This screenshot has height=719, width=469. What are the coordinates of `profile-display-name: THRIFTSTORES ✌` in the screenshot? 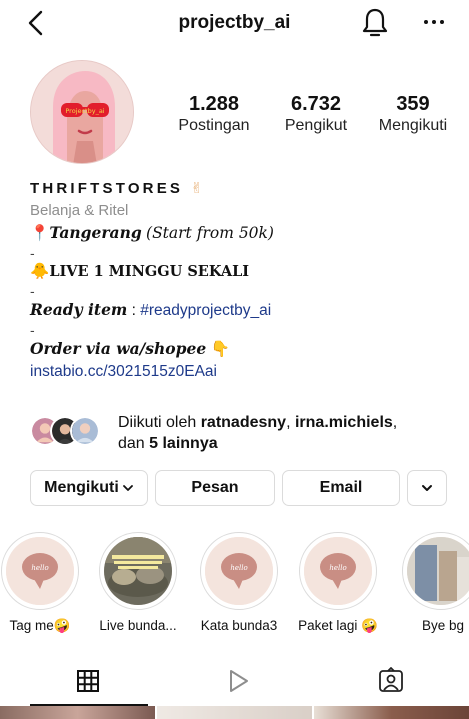 It's located at (245, 189).